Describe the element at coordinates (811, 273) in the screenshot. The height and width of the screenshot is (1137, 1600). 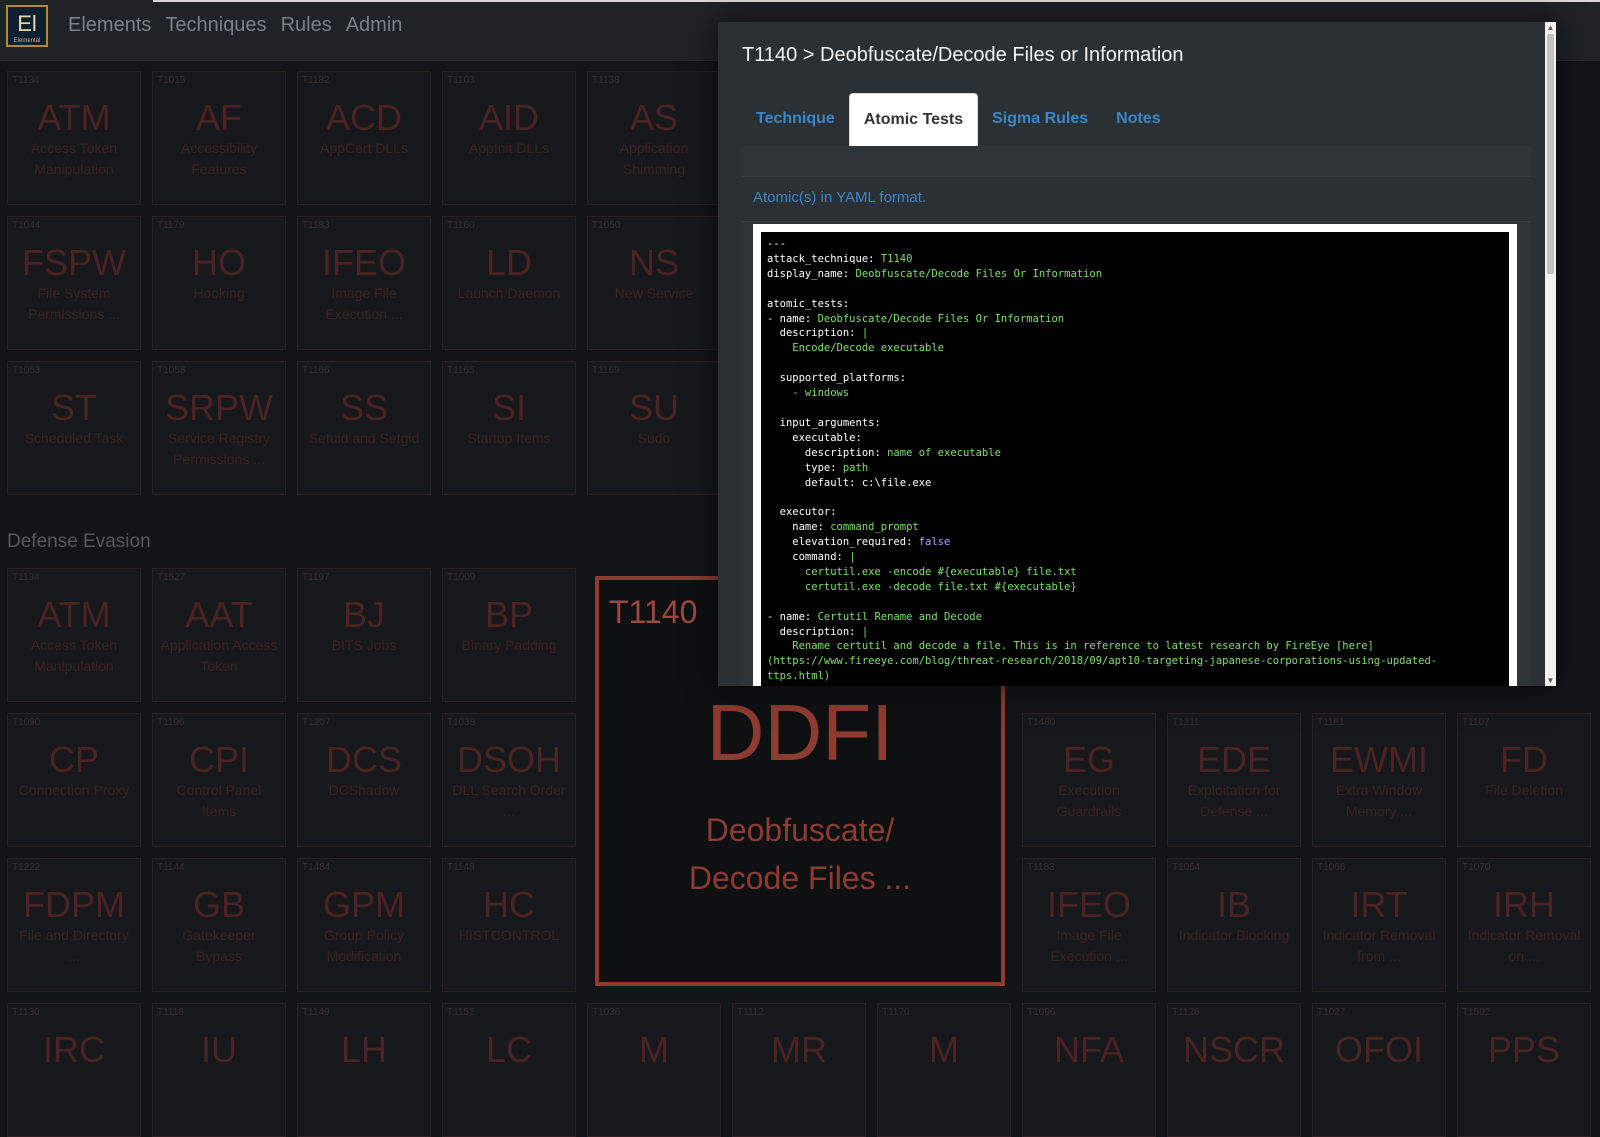
I see `code-token: display_name:` at that location.